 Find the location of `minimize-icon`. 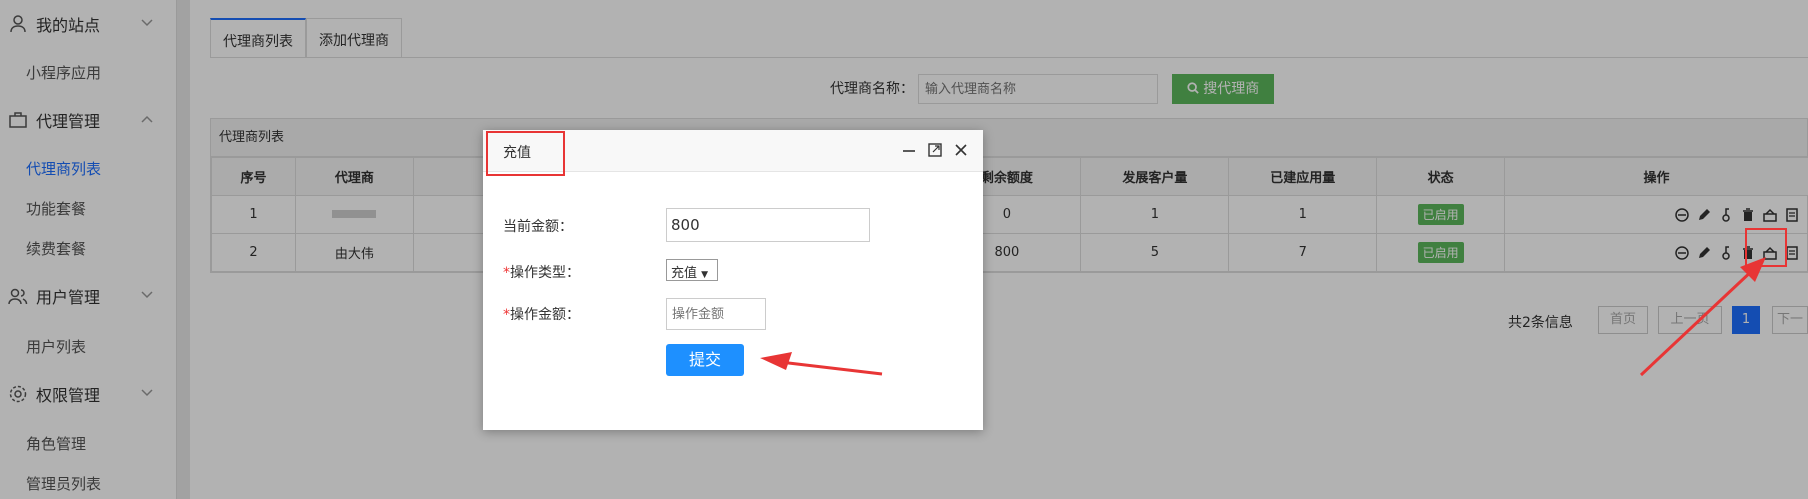

minimize-icon is located at coordinates (909, 150).